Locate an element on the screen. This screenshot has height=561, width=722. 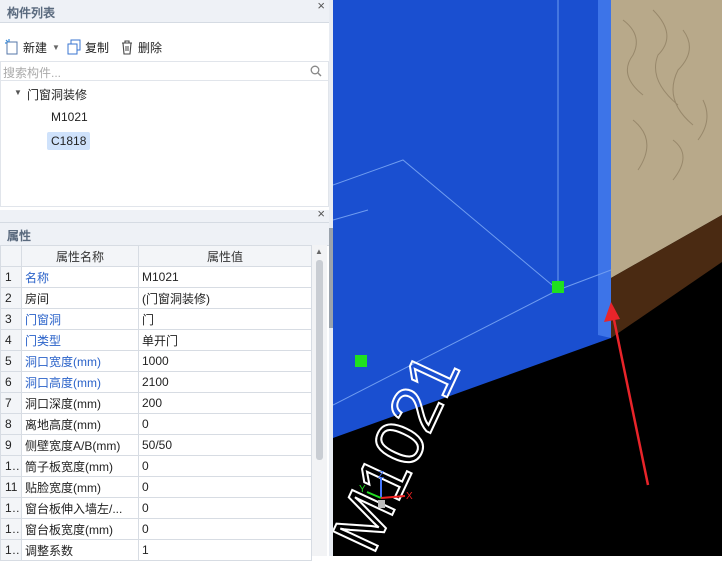
row-index: 14 is located at coordinates (11, 550).